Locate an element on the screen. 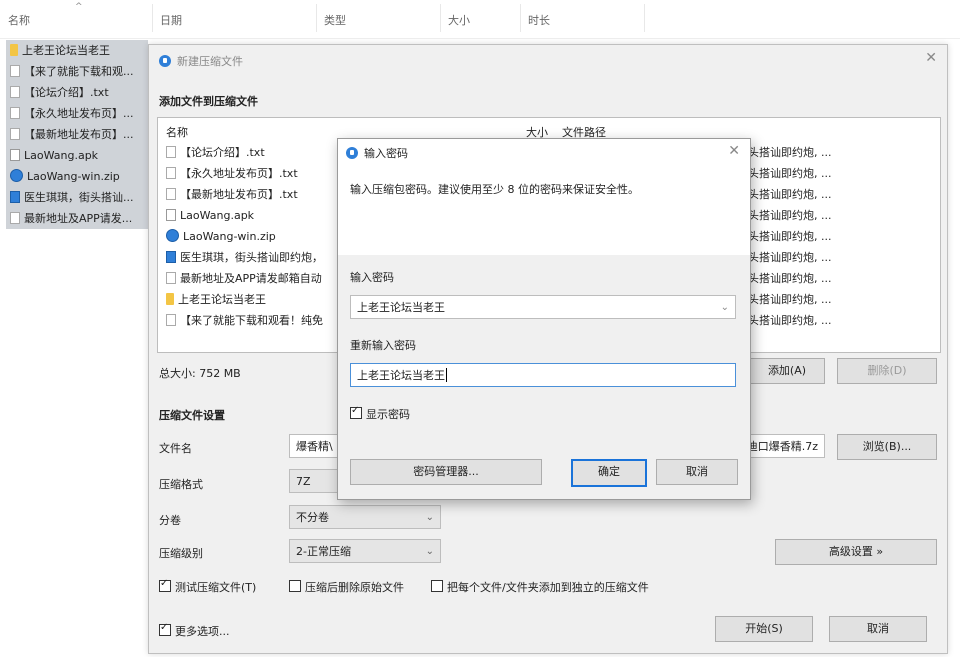 The height and width of the screenshot is (657, 960). dialog-title: 新建压缩文件 is located at coordinates (201, 61).